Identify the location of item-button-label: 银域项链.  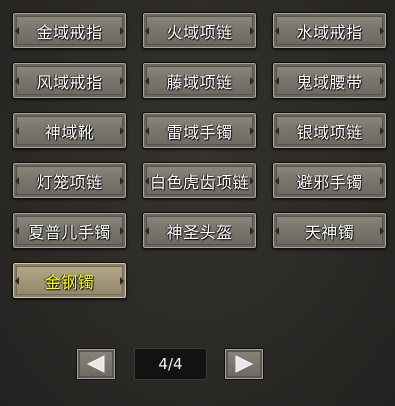
(329, 132).